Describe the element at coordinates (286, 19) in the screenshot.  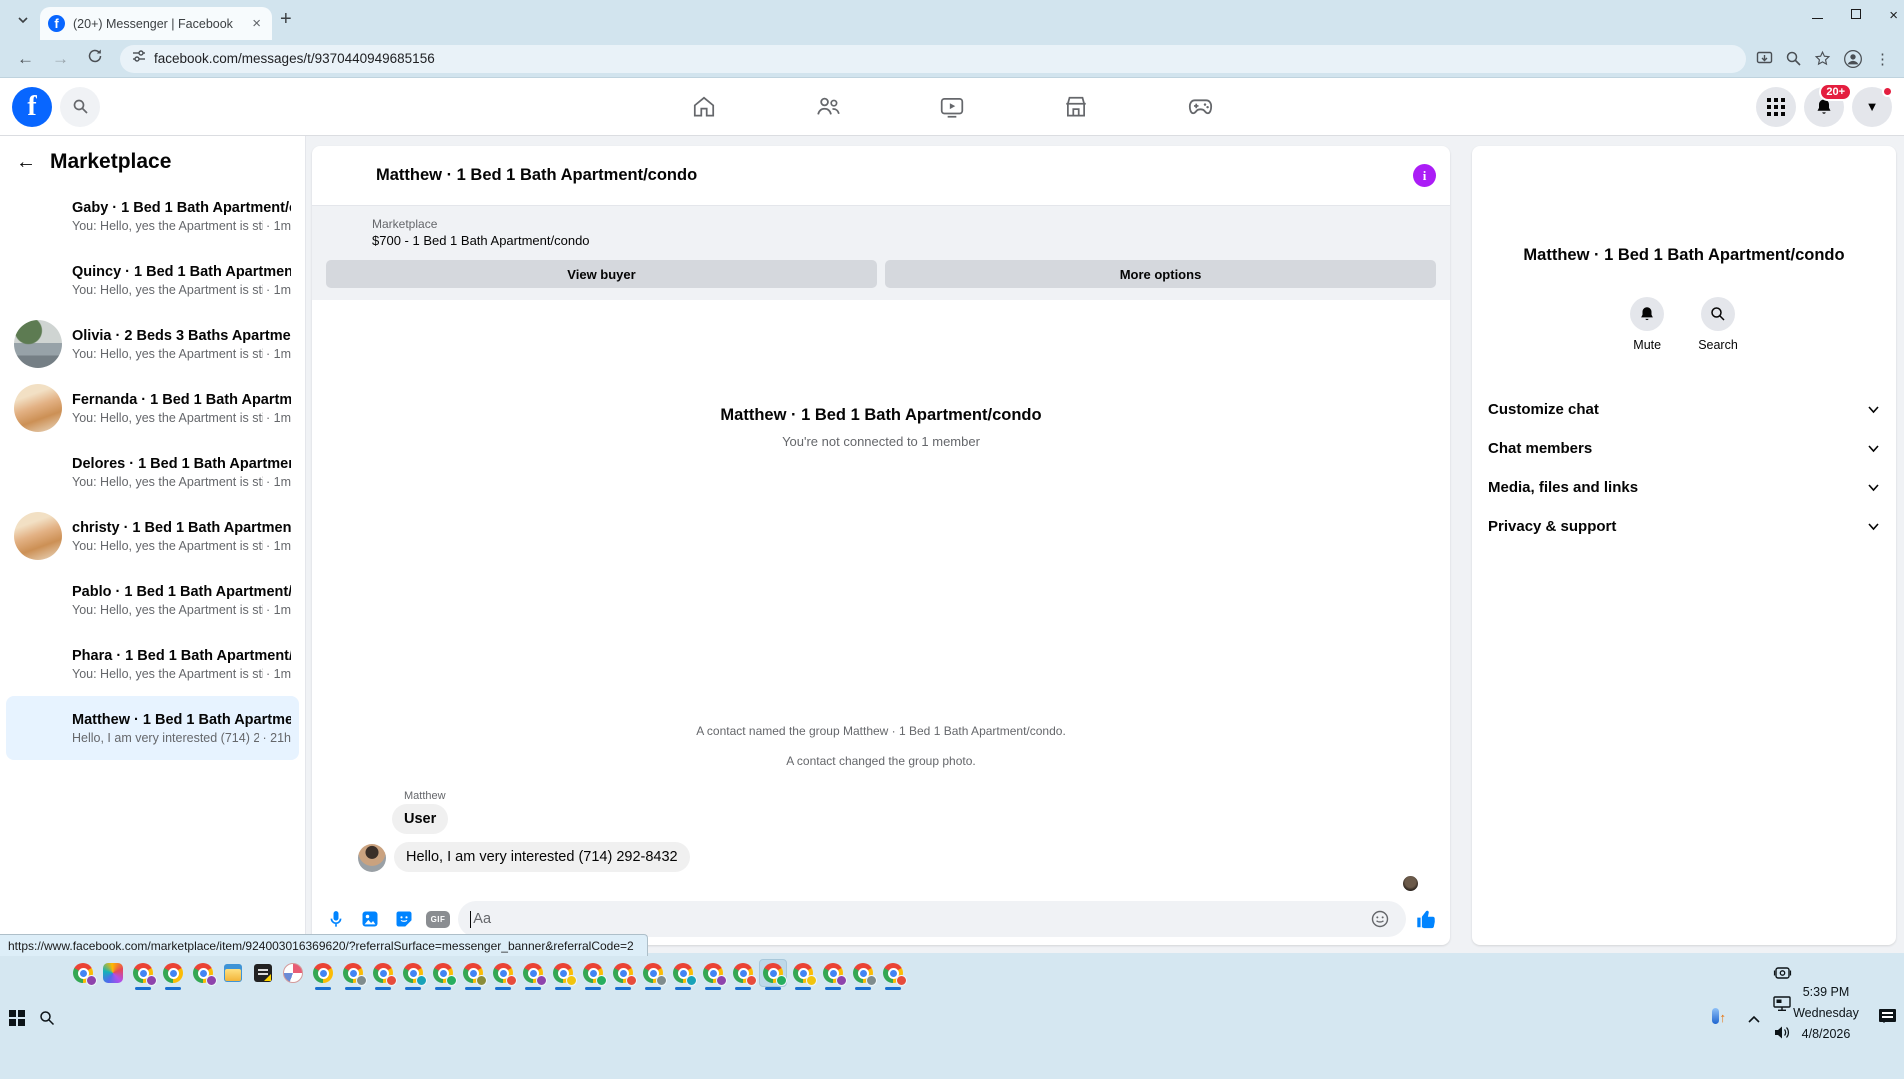
I see `new-tab-button: +` at that location.